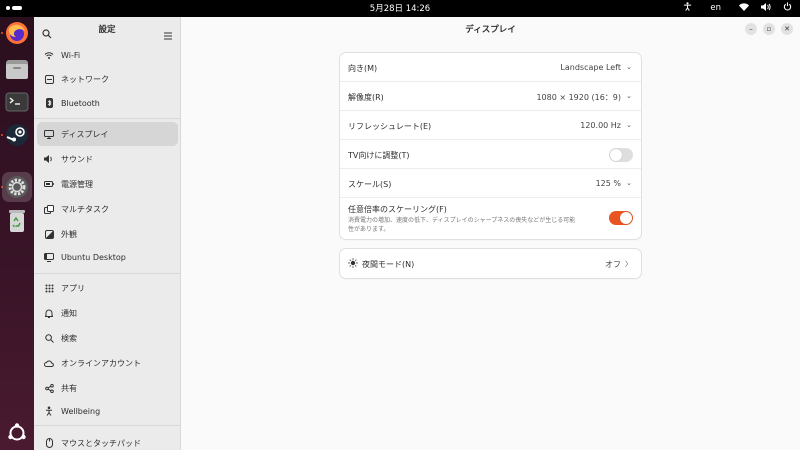  I want to click on refresh-rate-row: リフレッシュレート(E) 120.00 Hz ⌄, so click(490, 125).